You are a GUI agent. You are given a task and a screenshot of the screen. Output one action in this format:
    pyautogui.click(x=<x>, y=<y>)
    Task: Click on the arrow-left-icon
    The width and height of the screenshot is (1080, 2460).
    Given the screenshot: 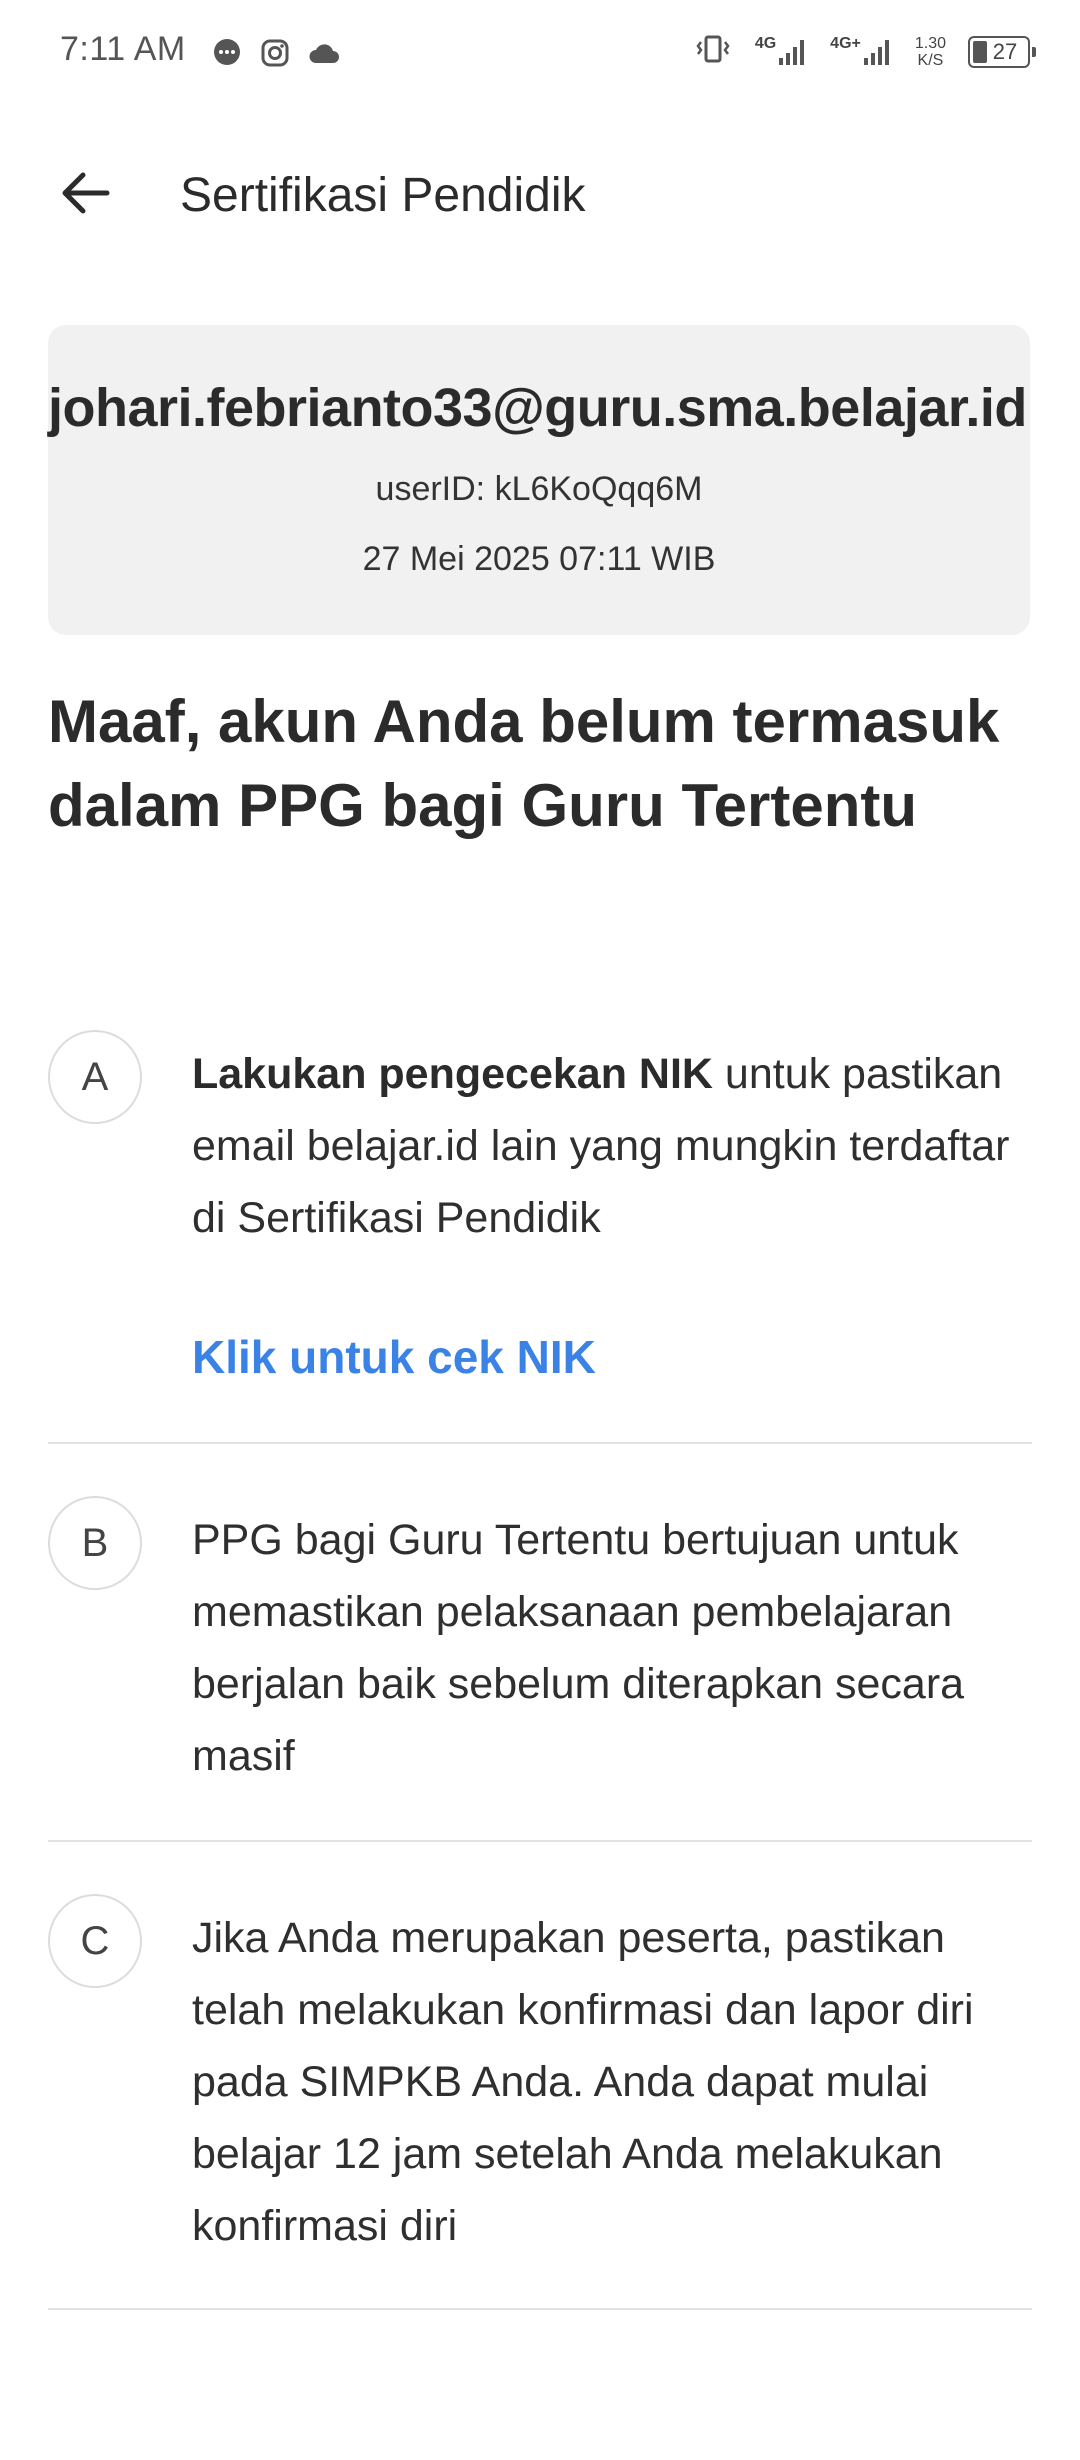 What is the action you would take?
    pyautogui.click(x=86, y=193)
    